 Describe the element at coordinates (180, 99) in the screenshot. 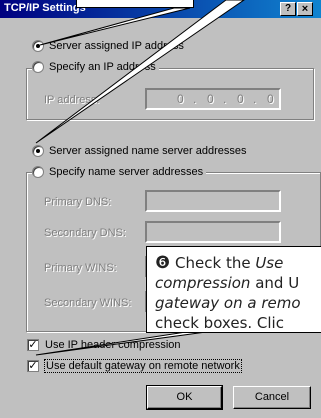

I see `ip-octet-1: 0` at that location.